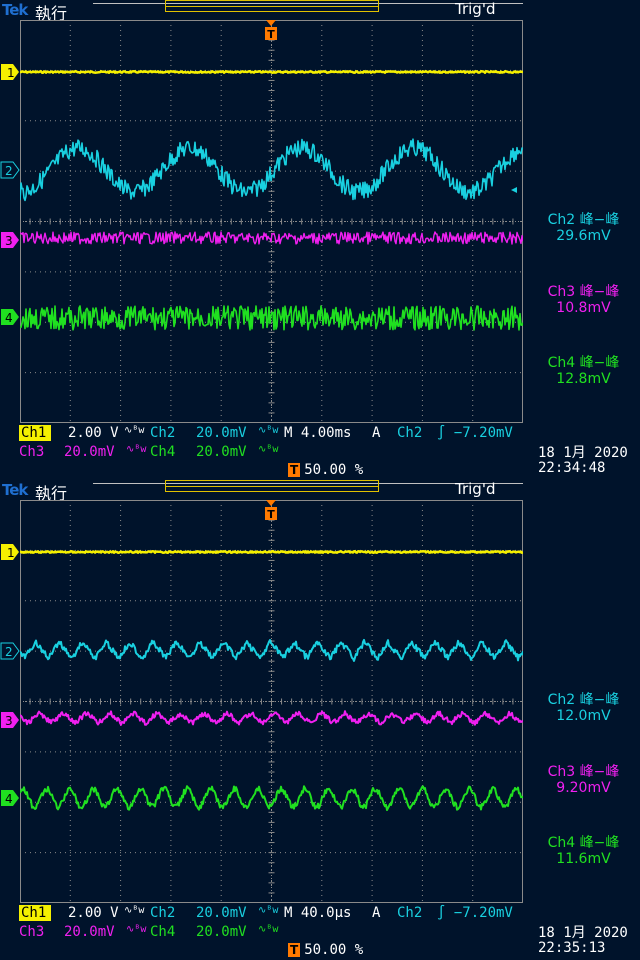 This screenshot has width=640, height=960. What do you see at coordinates (583, 308) in the screenshot?
I see `measurement-value: 10.8mV` at bounding box center [583, 308].